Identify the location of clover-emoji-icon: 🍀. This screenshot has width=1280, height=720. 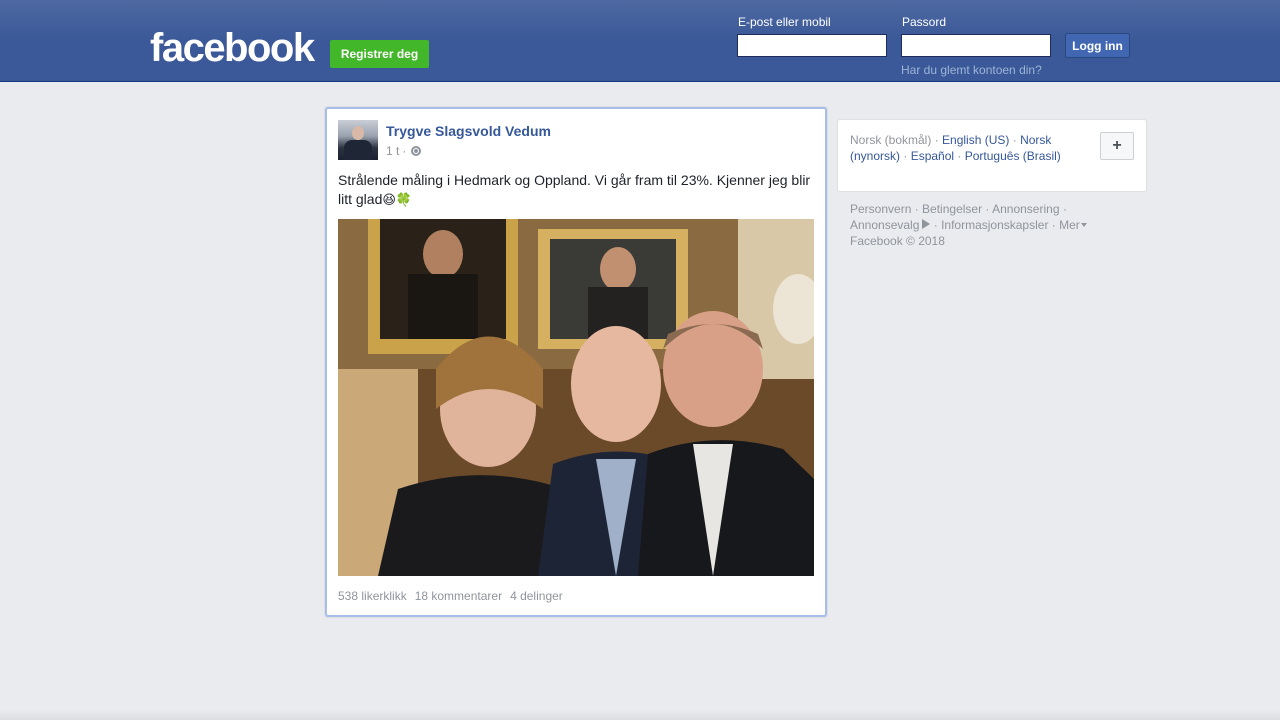
(404, 200).